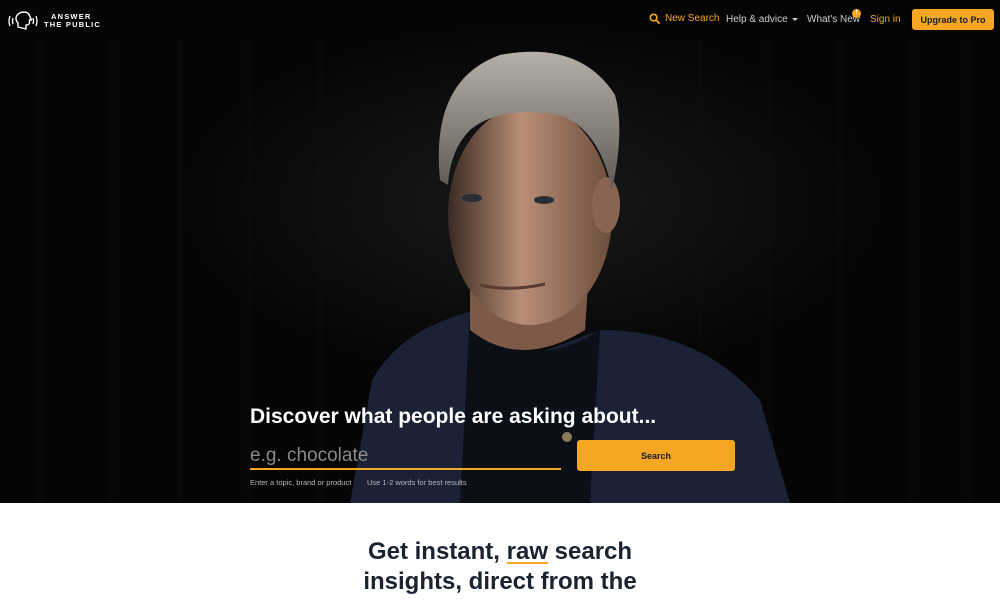 Image resolution: width=1000 pixels, height=600 pixels. What do you see at coordinates (953, 19) in the screenshot?
I see `upgrade-to-pro-button: Upgrade to Pro` at bounding box center [953, 19].